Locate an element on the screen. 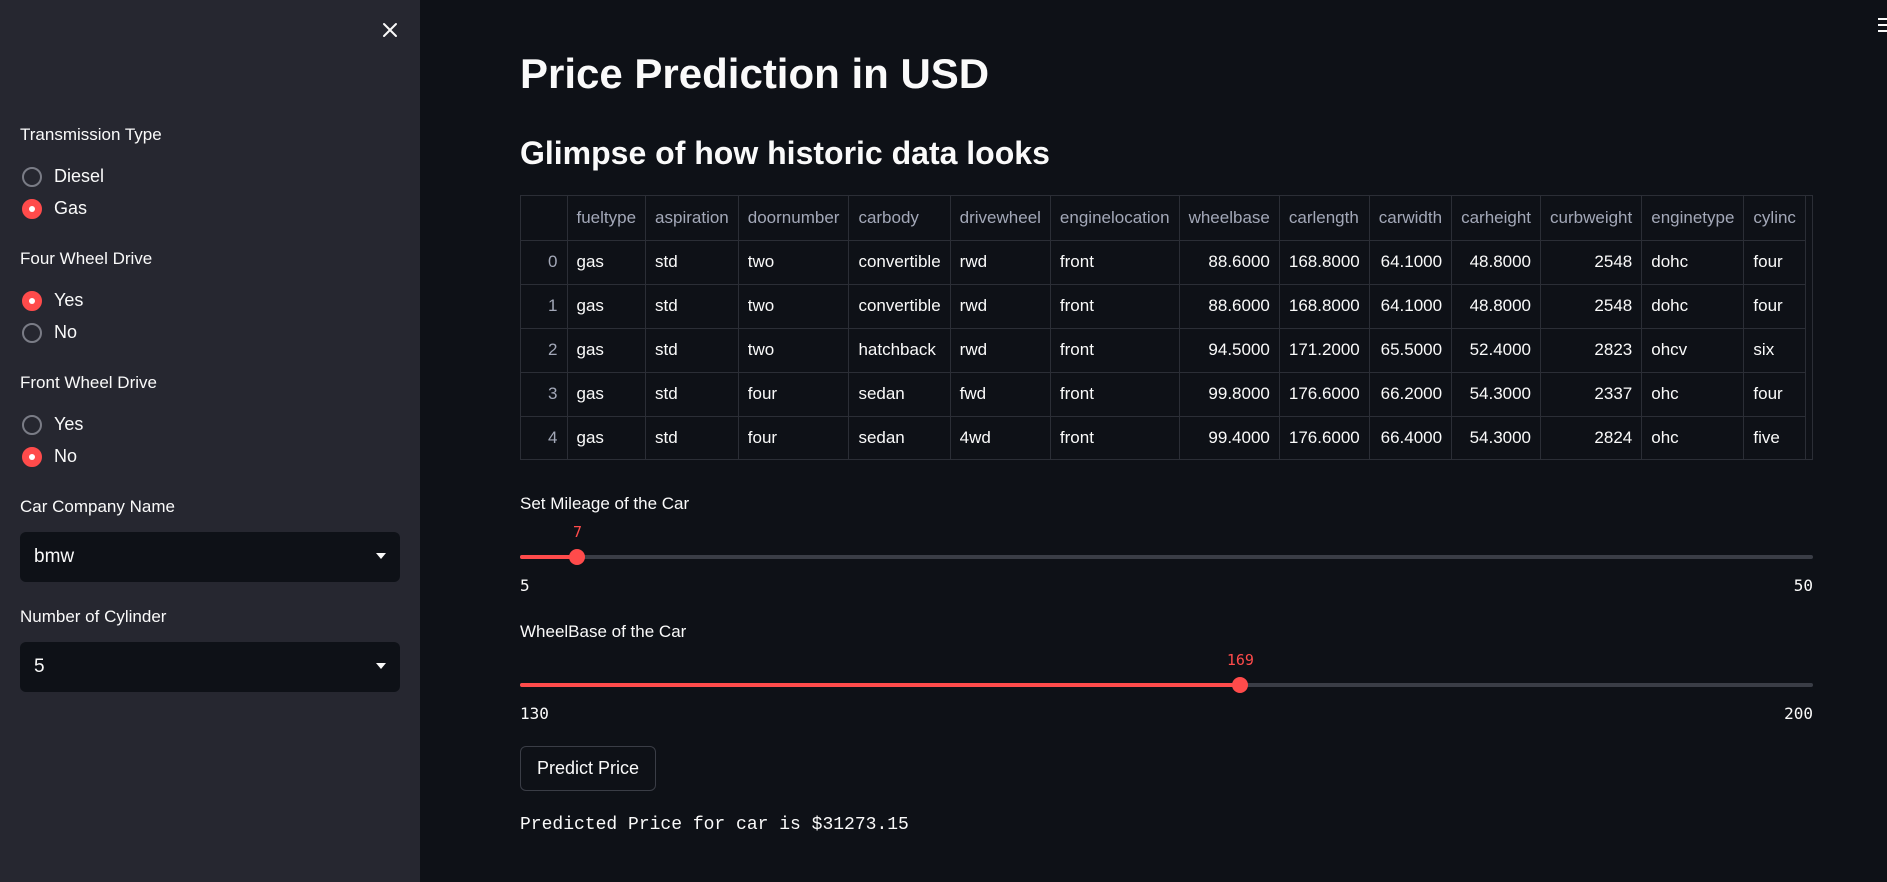  table-cell: 66.4000 is located at coordinates (1411, 437).